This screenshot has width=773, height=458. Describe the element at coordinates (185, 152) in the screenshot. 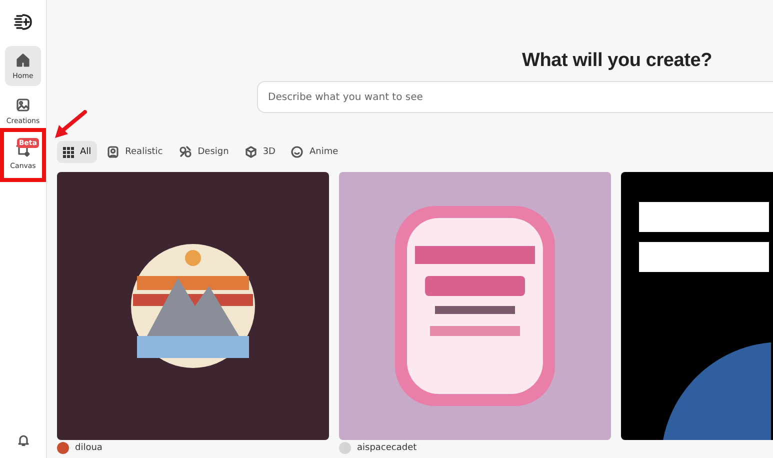

I see `palette-icon` at that location.